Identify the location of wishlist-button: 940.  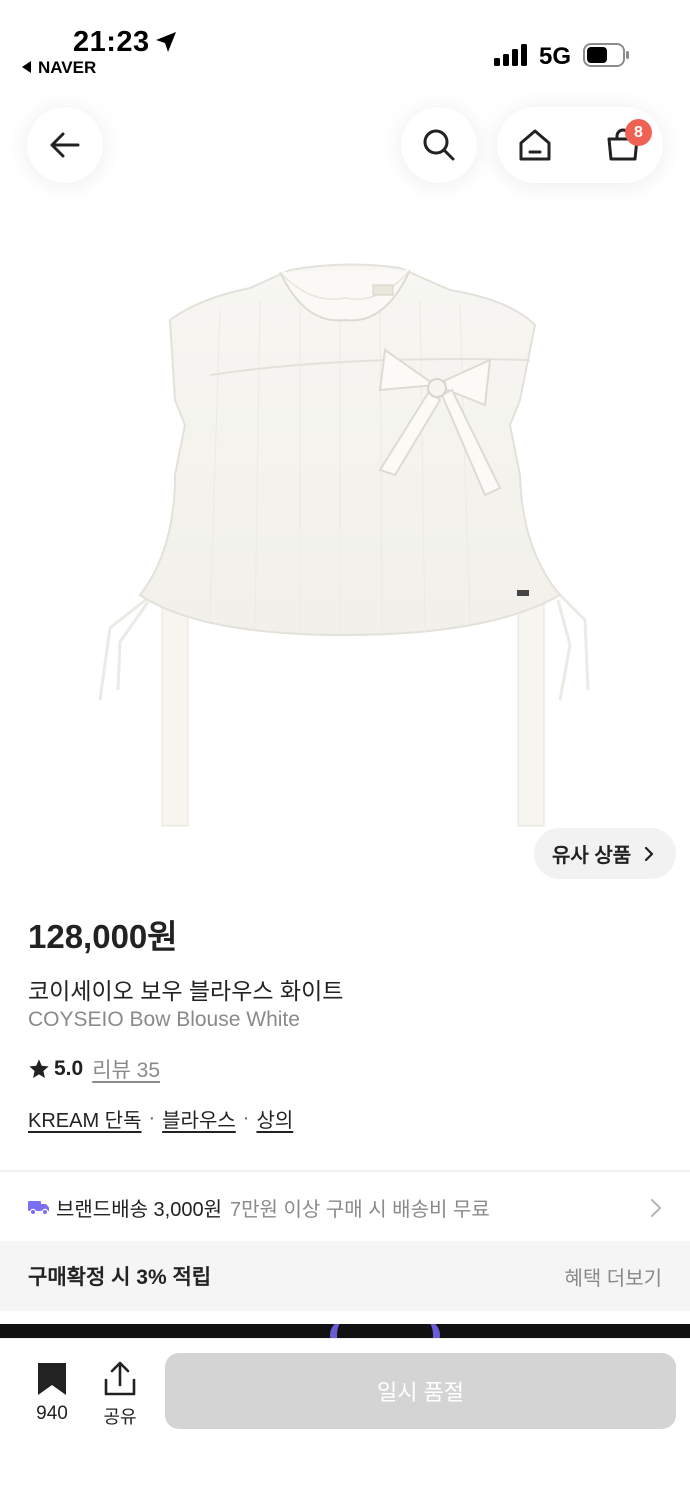
(52, 1395).